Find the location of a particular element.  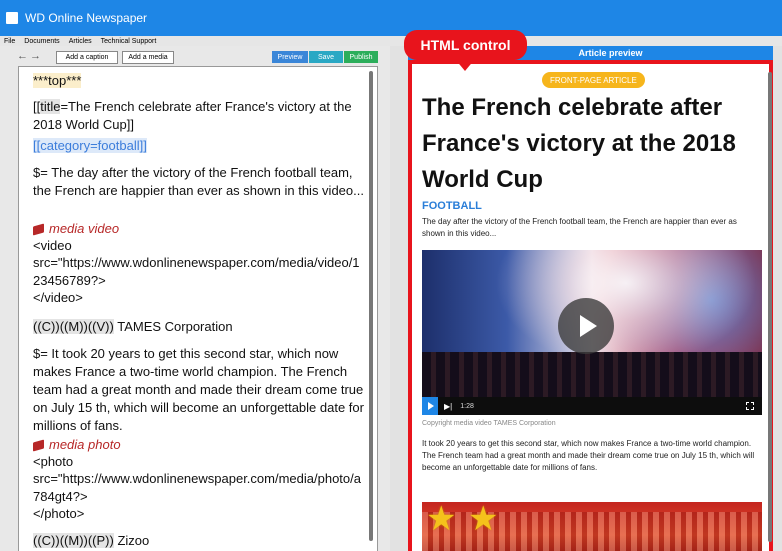

photo-close-tag: </photo> is located at coordinates (59, 513).